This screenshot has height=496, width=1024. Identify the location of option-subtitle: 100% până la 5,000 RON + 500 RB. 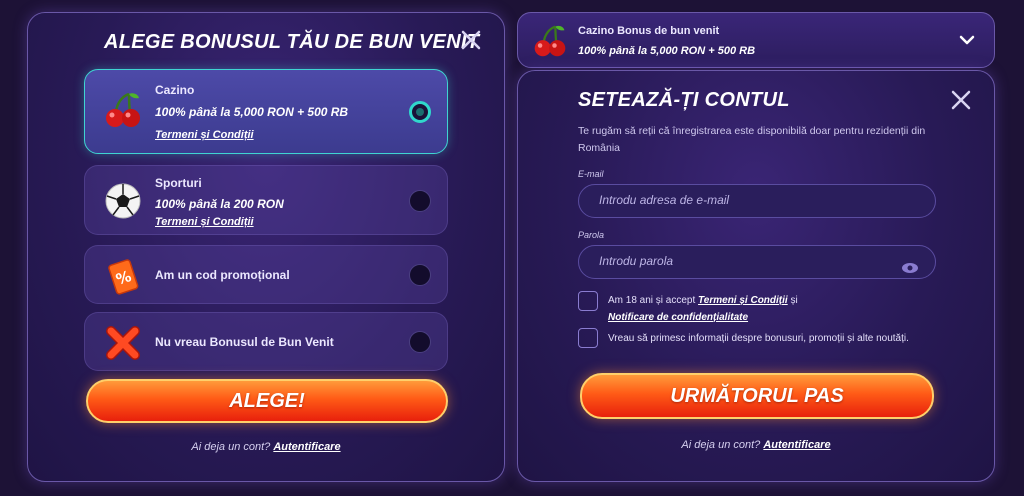
(252, 112).